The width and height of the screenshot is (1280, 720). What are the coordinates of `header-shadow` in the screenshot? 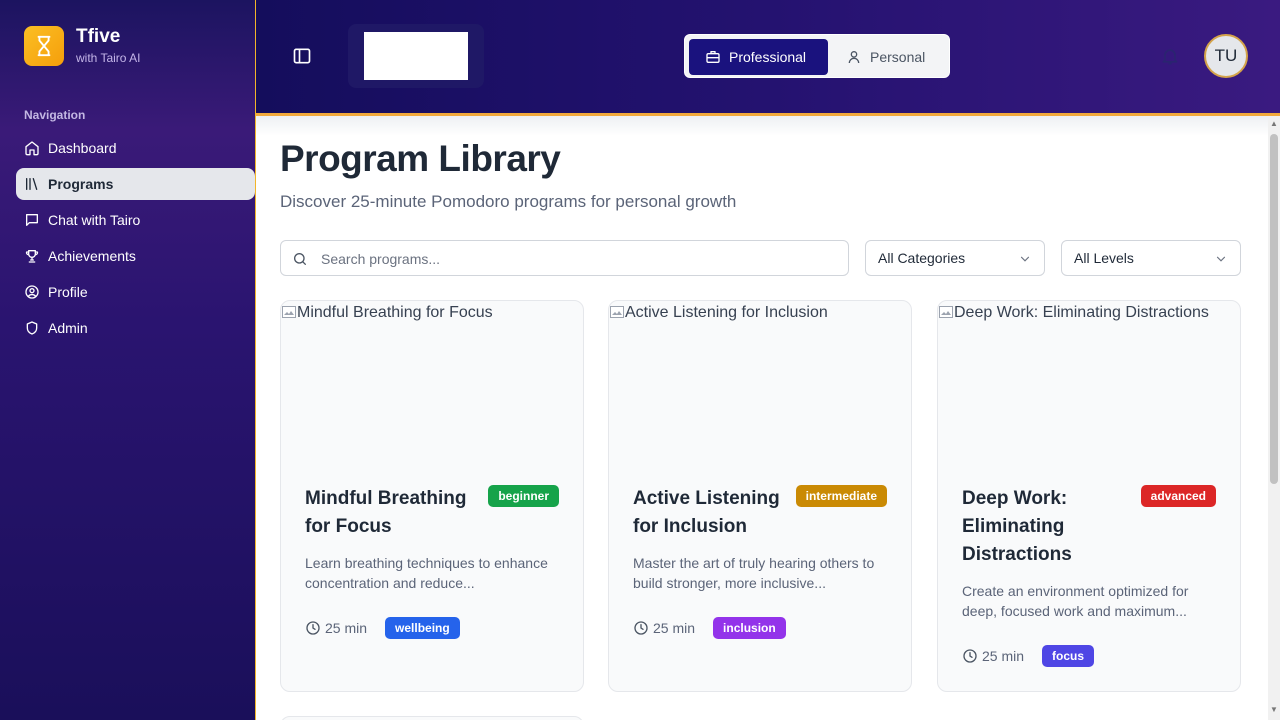 It's located at (762, 126).